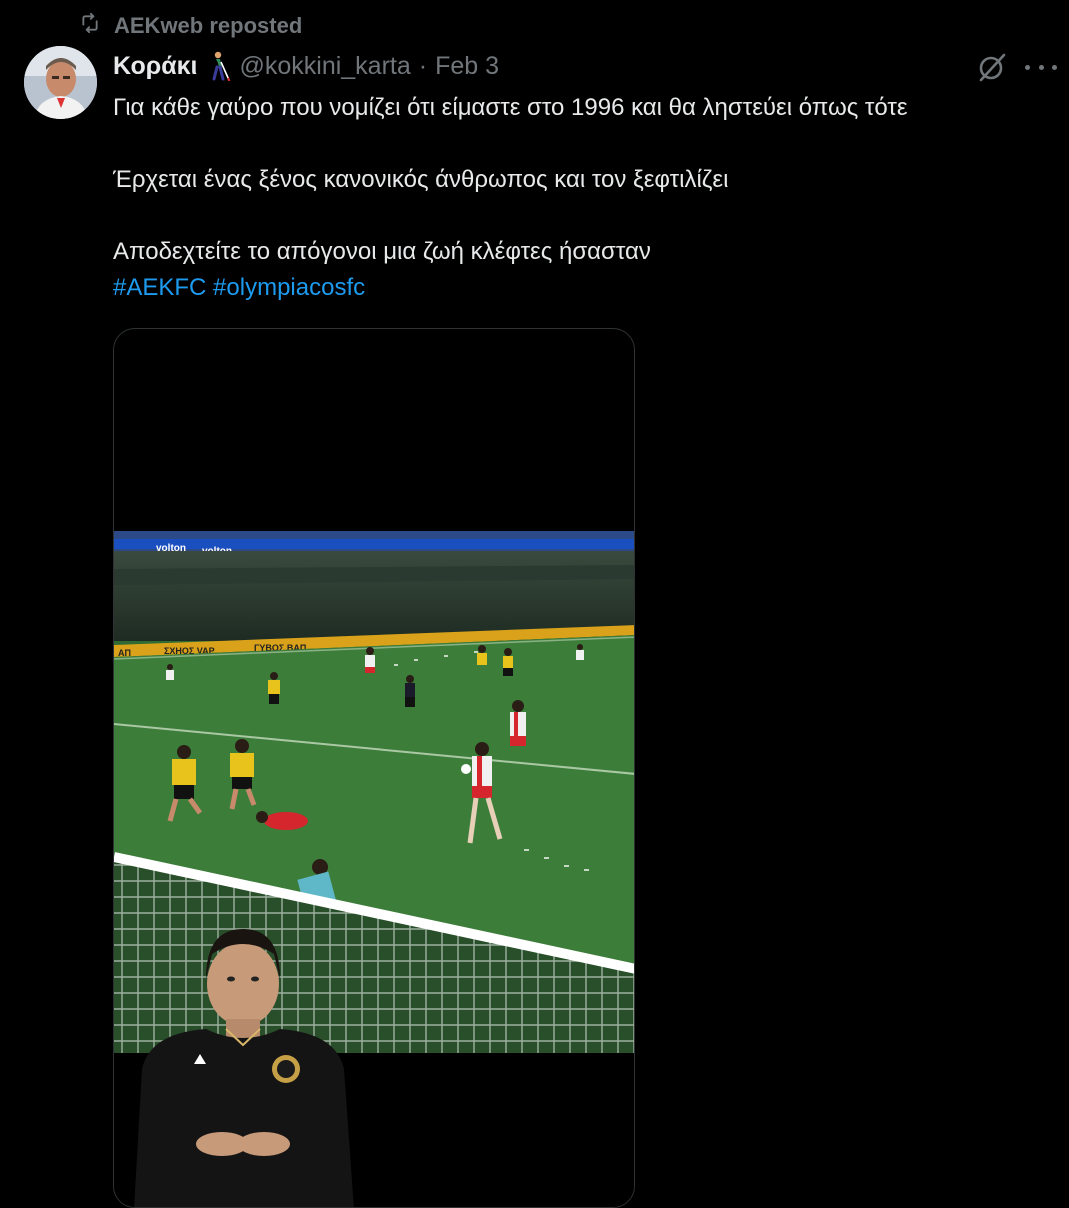  Describe the element at coordinates (583, 288) in the screenshot. I see `hashtags-line: #AEKFC #olympiacosfc` at that location.